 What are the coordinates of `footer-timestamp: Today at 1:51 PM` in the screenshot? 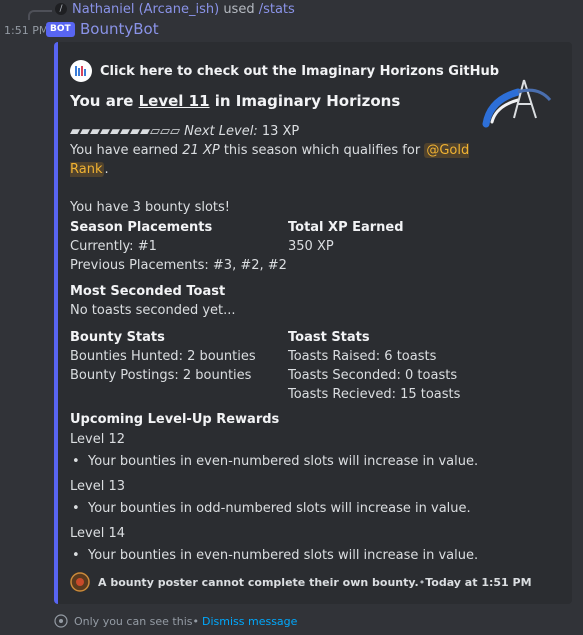 It's located at (478, 582).